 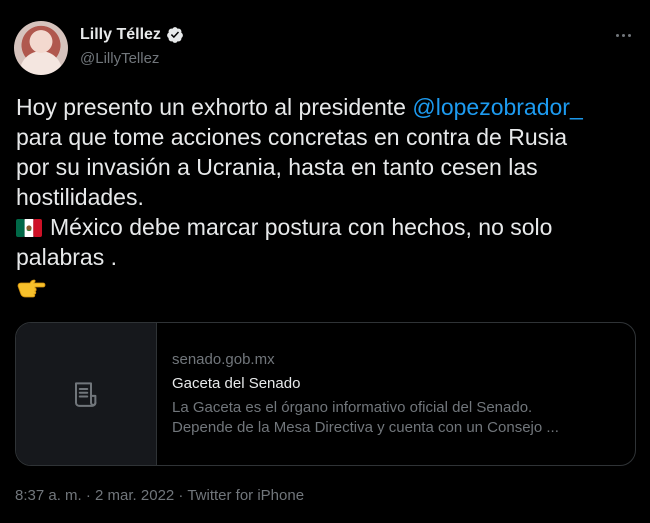 I want to click on tweet-line, so click(x=326, y=287).